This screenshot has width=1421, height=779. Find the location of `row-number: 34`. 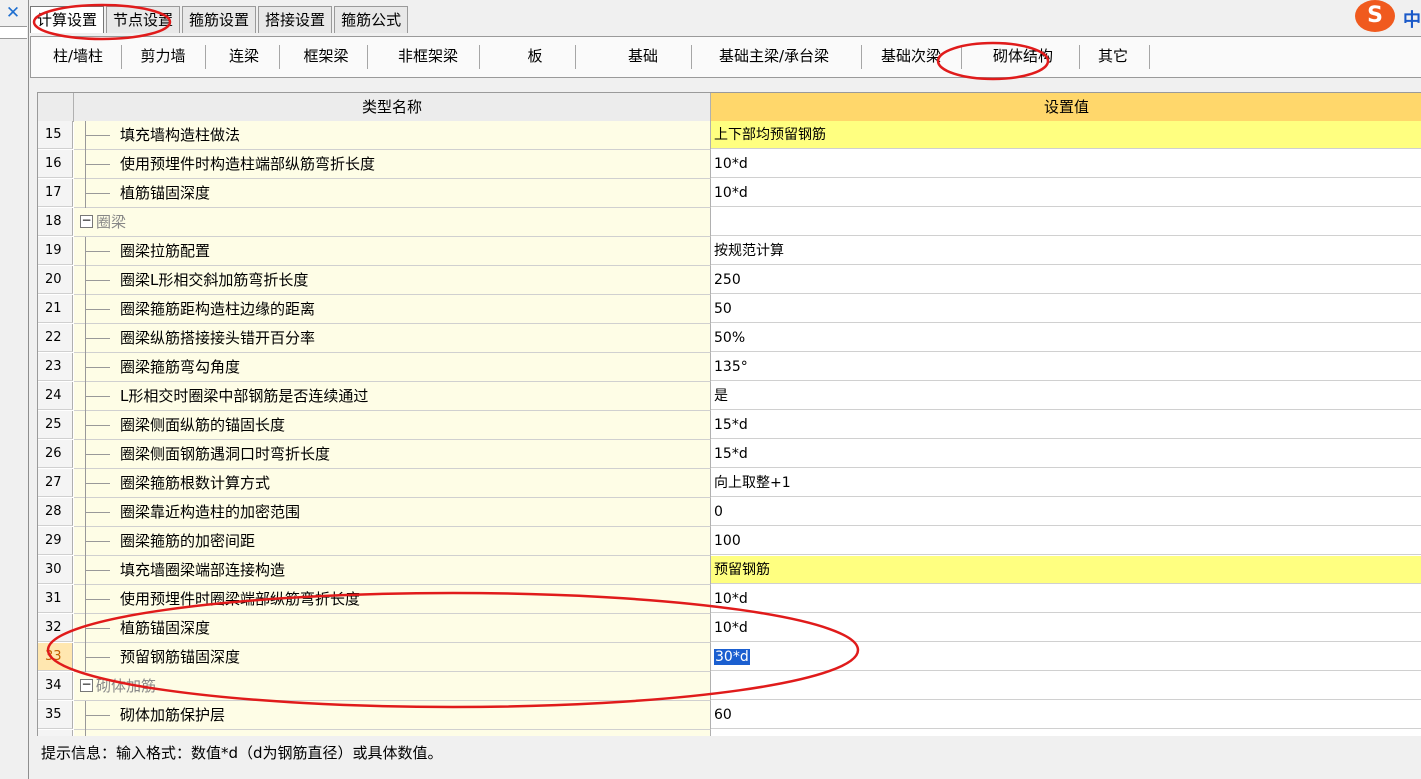

row-number: 34 is located at coordinates (55, 686).